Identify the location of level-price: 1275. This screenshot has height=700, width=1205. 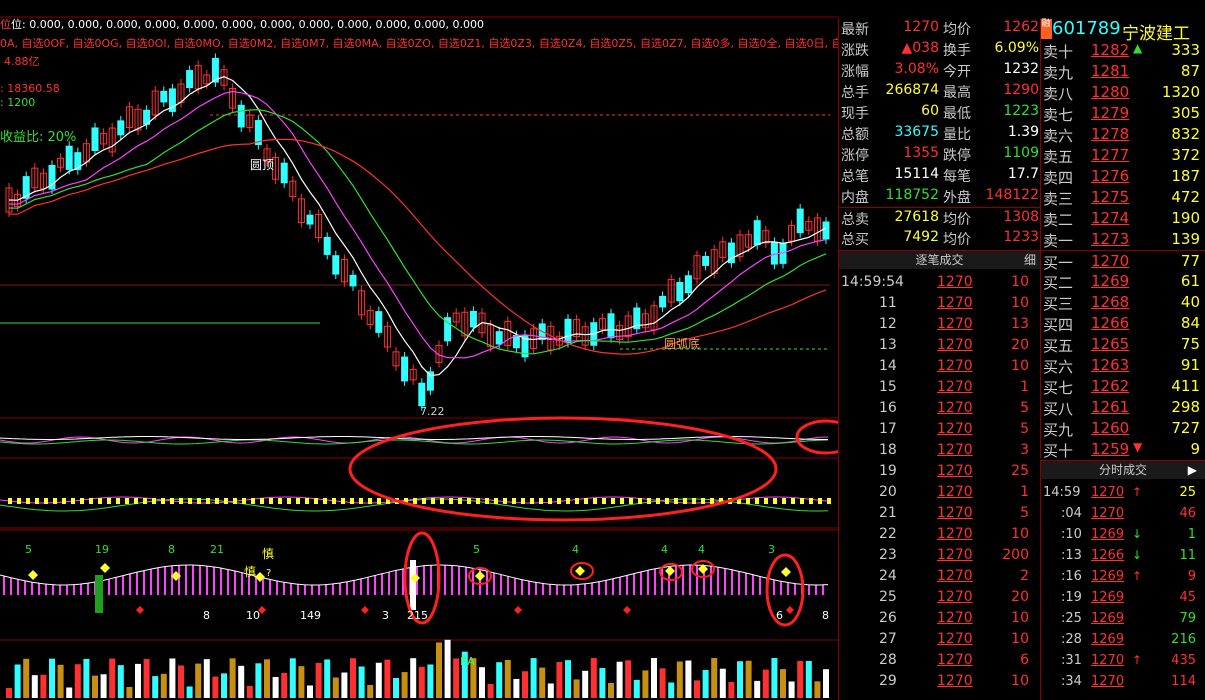
(1110, 197).